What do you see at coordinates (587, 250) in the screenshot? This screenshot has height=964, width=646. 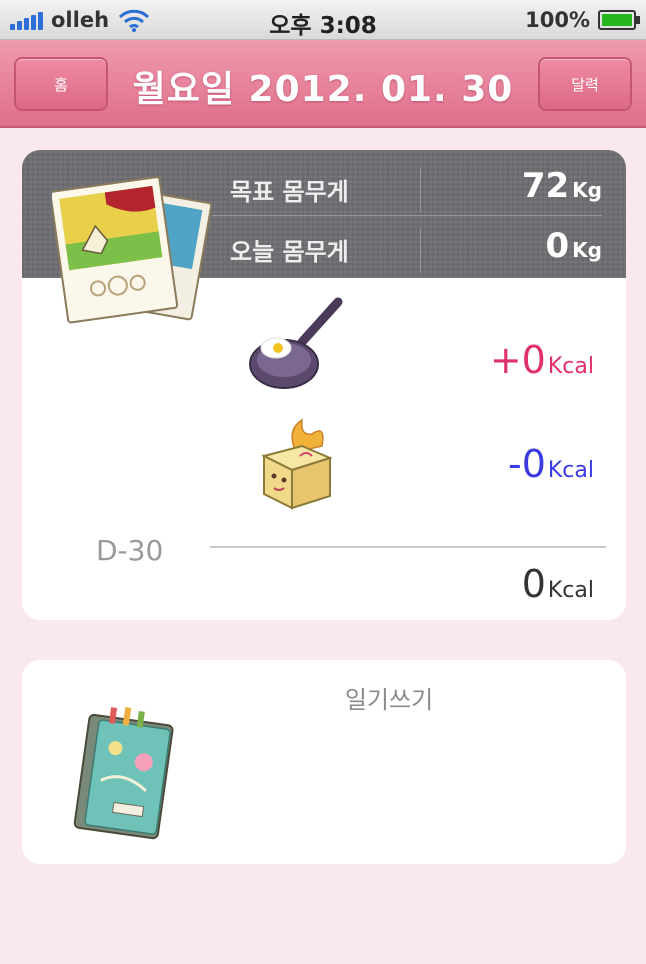 I see `today-weight-unit: Kg` at bounding box center [587, 250].